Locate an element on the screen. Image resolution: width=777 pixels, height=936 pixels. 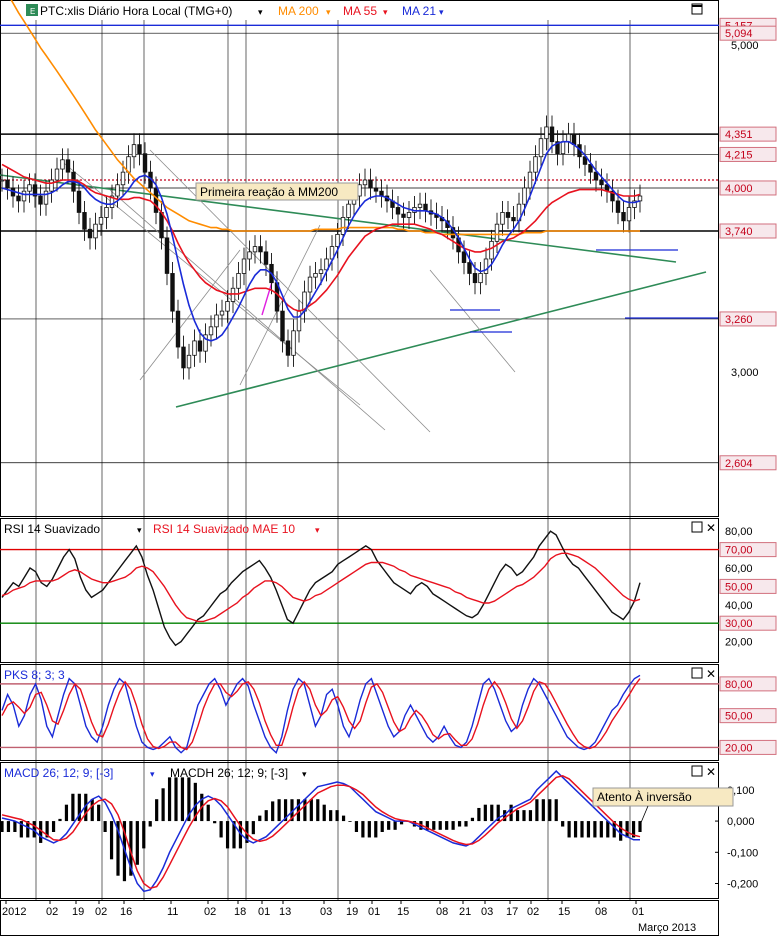
month-label: Março 2013 is located at coordinates (667, 928).